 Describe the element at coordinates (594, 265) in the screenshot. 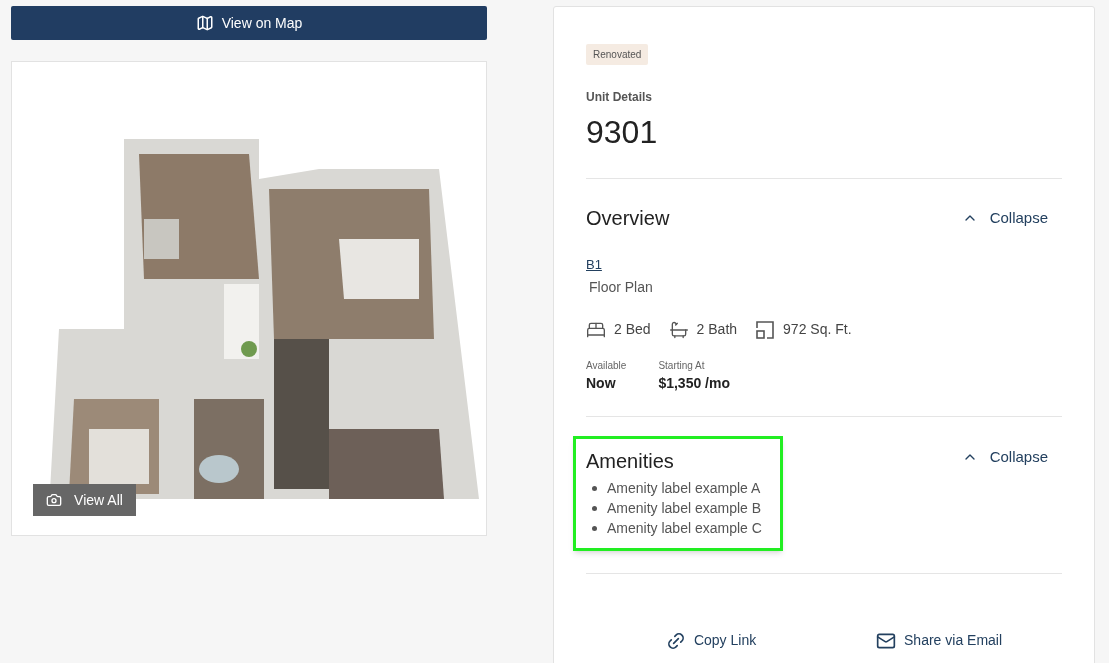

I see `floor-plan-link: B1` at that location.